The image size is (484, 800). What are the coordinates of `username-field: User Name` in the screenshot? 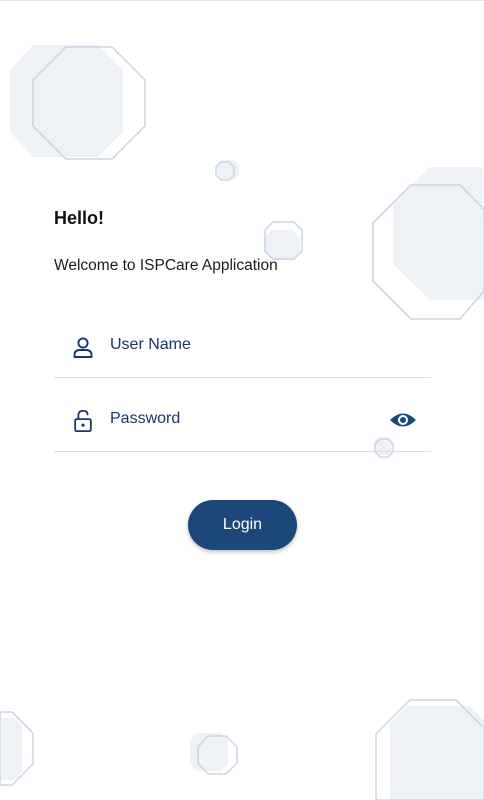 It's located at (242, 354).